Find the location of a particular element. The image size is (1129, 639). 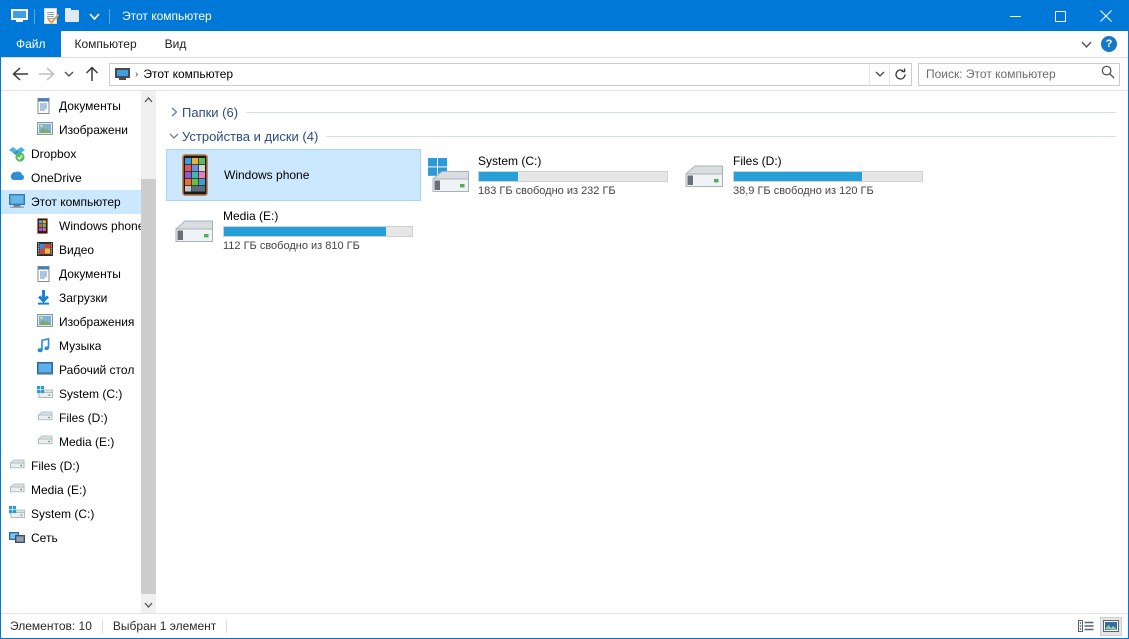

device-tile: Files (D:) 38,9 ГБ свободно из 120 ГБ is located at coordinates (803, 175).